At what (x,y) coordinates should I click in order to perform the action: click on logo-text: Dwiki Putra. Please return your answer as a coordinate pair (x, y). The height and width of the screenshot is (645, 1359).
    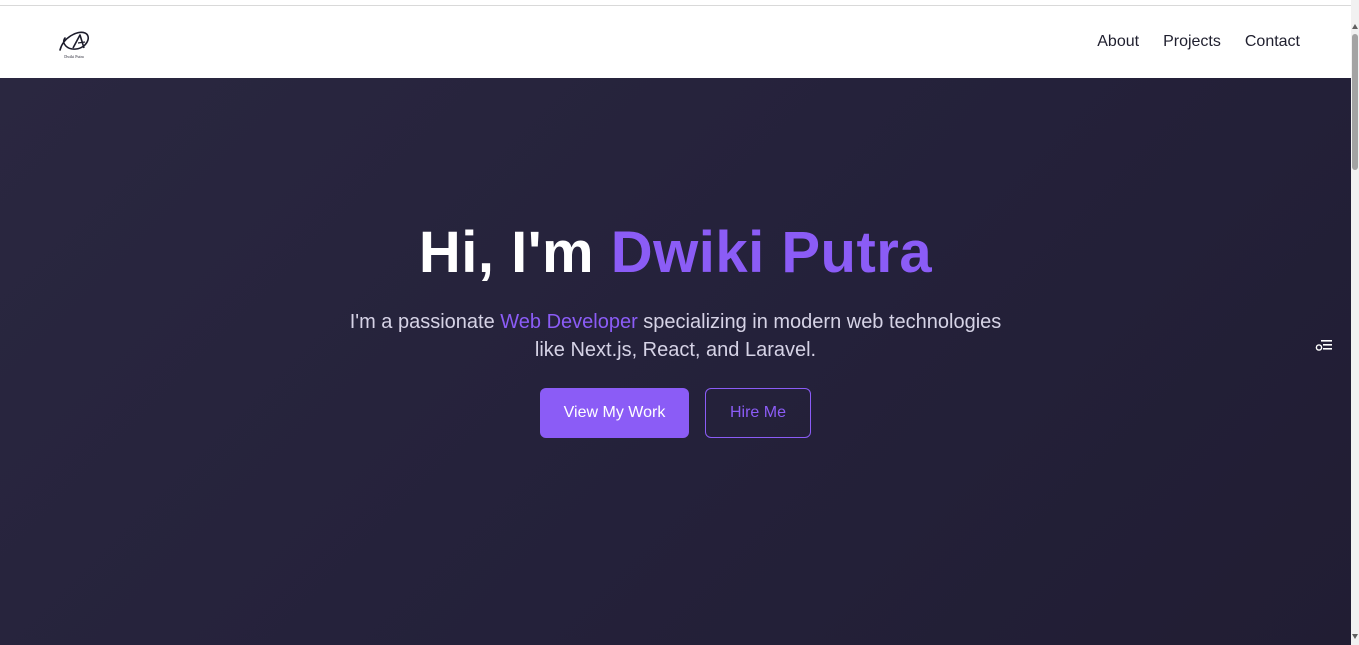
    Looking at the image, I should click on (74, 56).